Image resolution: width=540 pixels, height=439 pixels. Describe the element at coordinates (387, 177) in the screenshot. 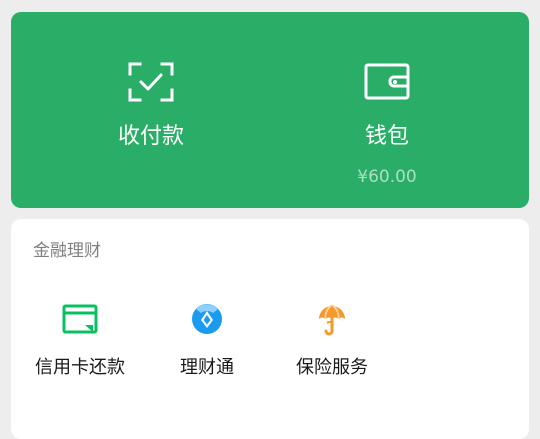

I see `wallet-balance: ¥60.00` at that location.